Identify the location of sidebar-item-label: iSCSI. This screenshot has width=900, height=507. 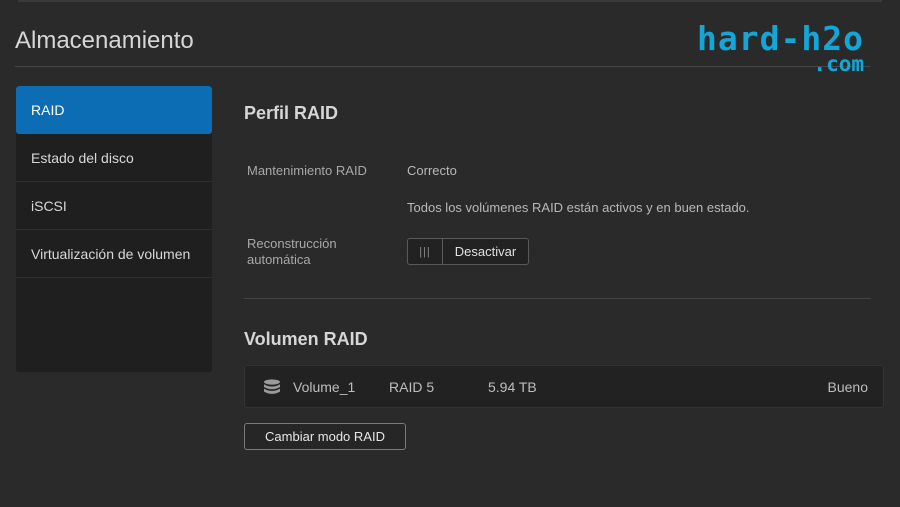
(49, 205).